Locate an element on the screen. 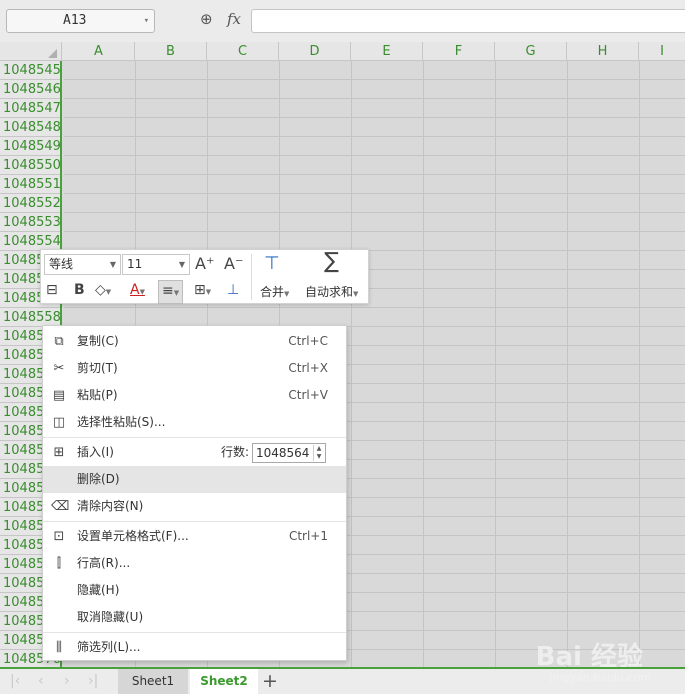 The image size is (685, 694). autosum-button: 自动求和▼ is located at coordinates (331, 291).